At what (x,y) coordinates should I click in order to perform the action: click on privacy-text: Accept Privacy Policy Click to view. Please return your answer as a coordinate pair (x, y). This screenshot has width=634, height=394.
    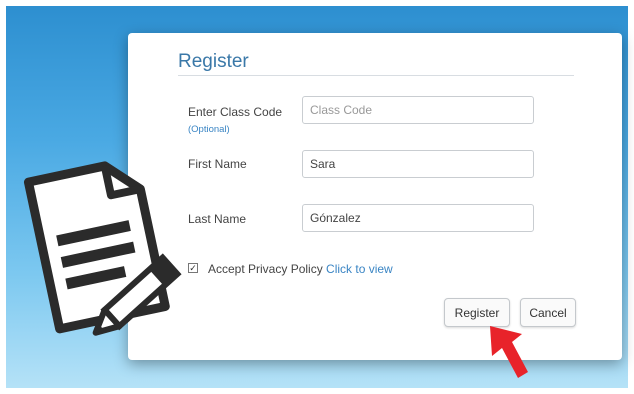
    Looking at the image, I should click on (300, 269).